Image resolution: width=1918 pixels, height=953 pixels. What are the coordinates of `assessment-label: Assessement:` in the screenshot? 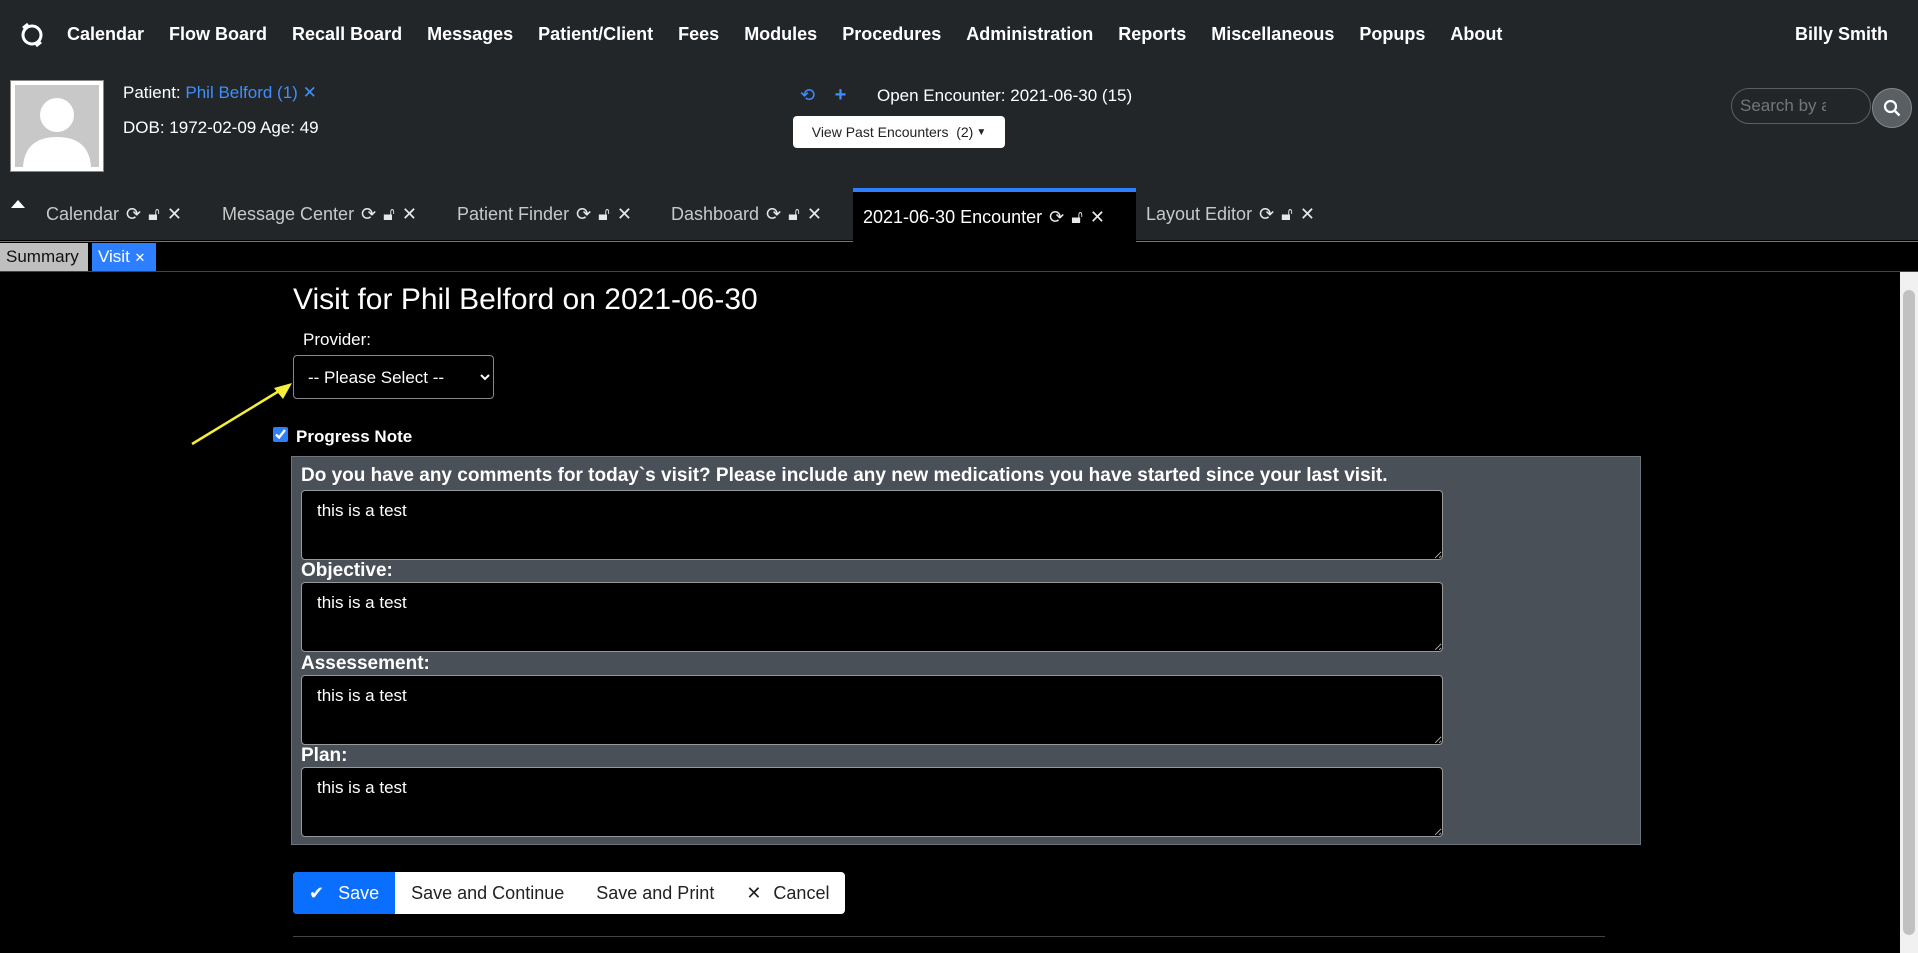 It's located at (365, 663).